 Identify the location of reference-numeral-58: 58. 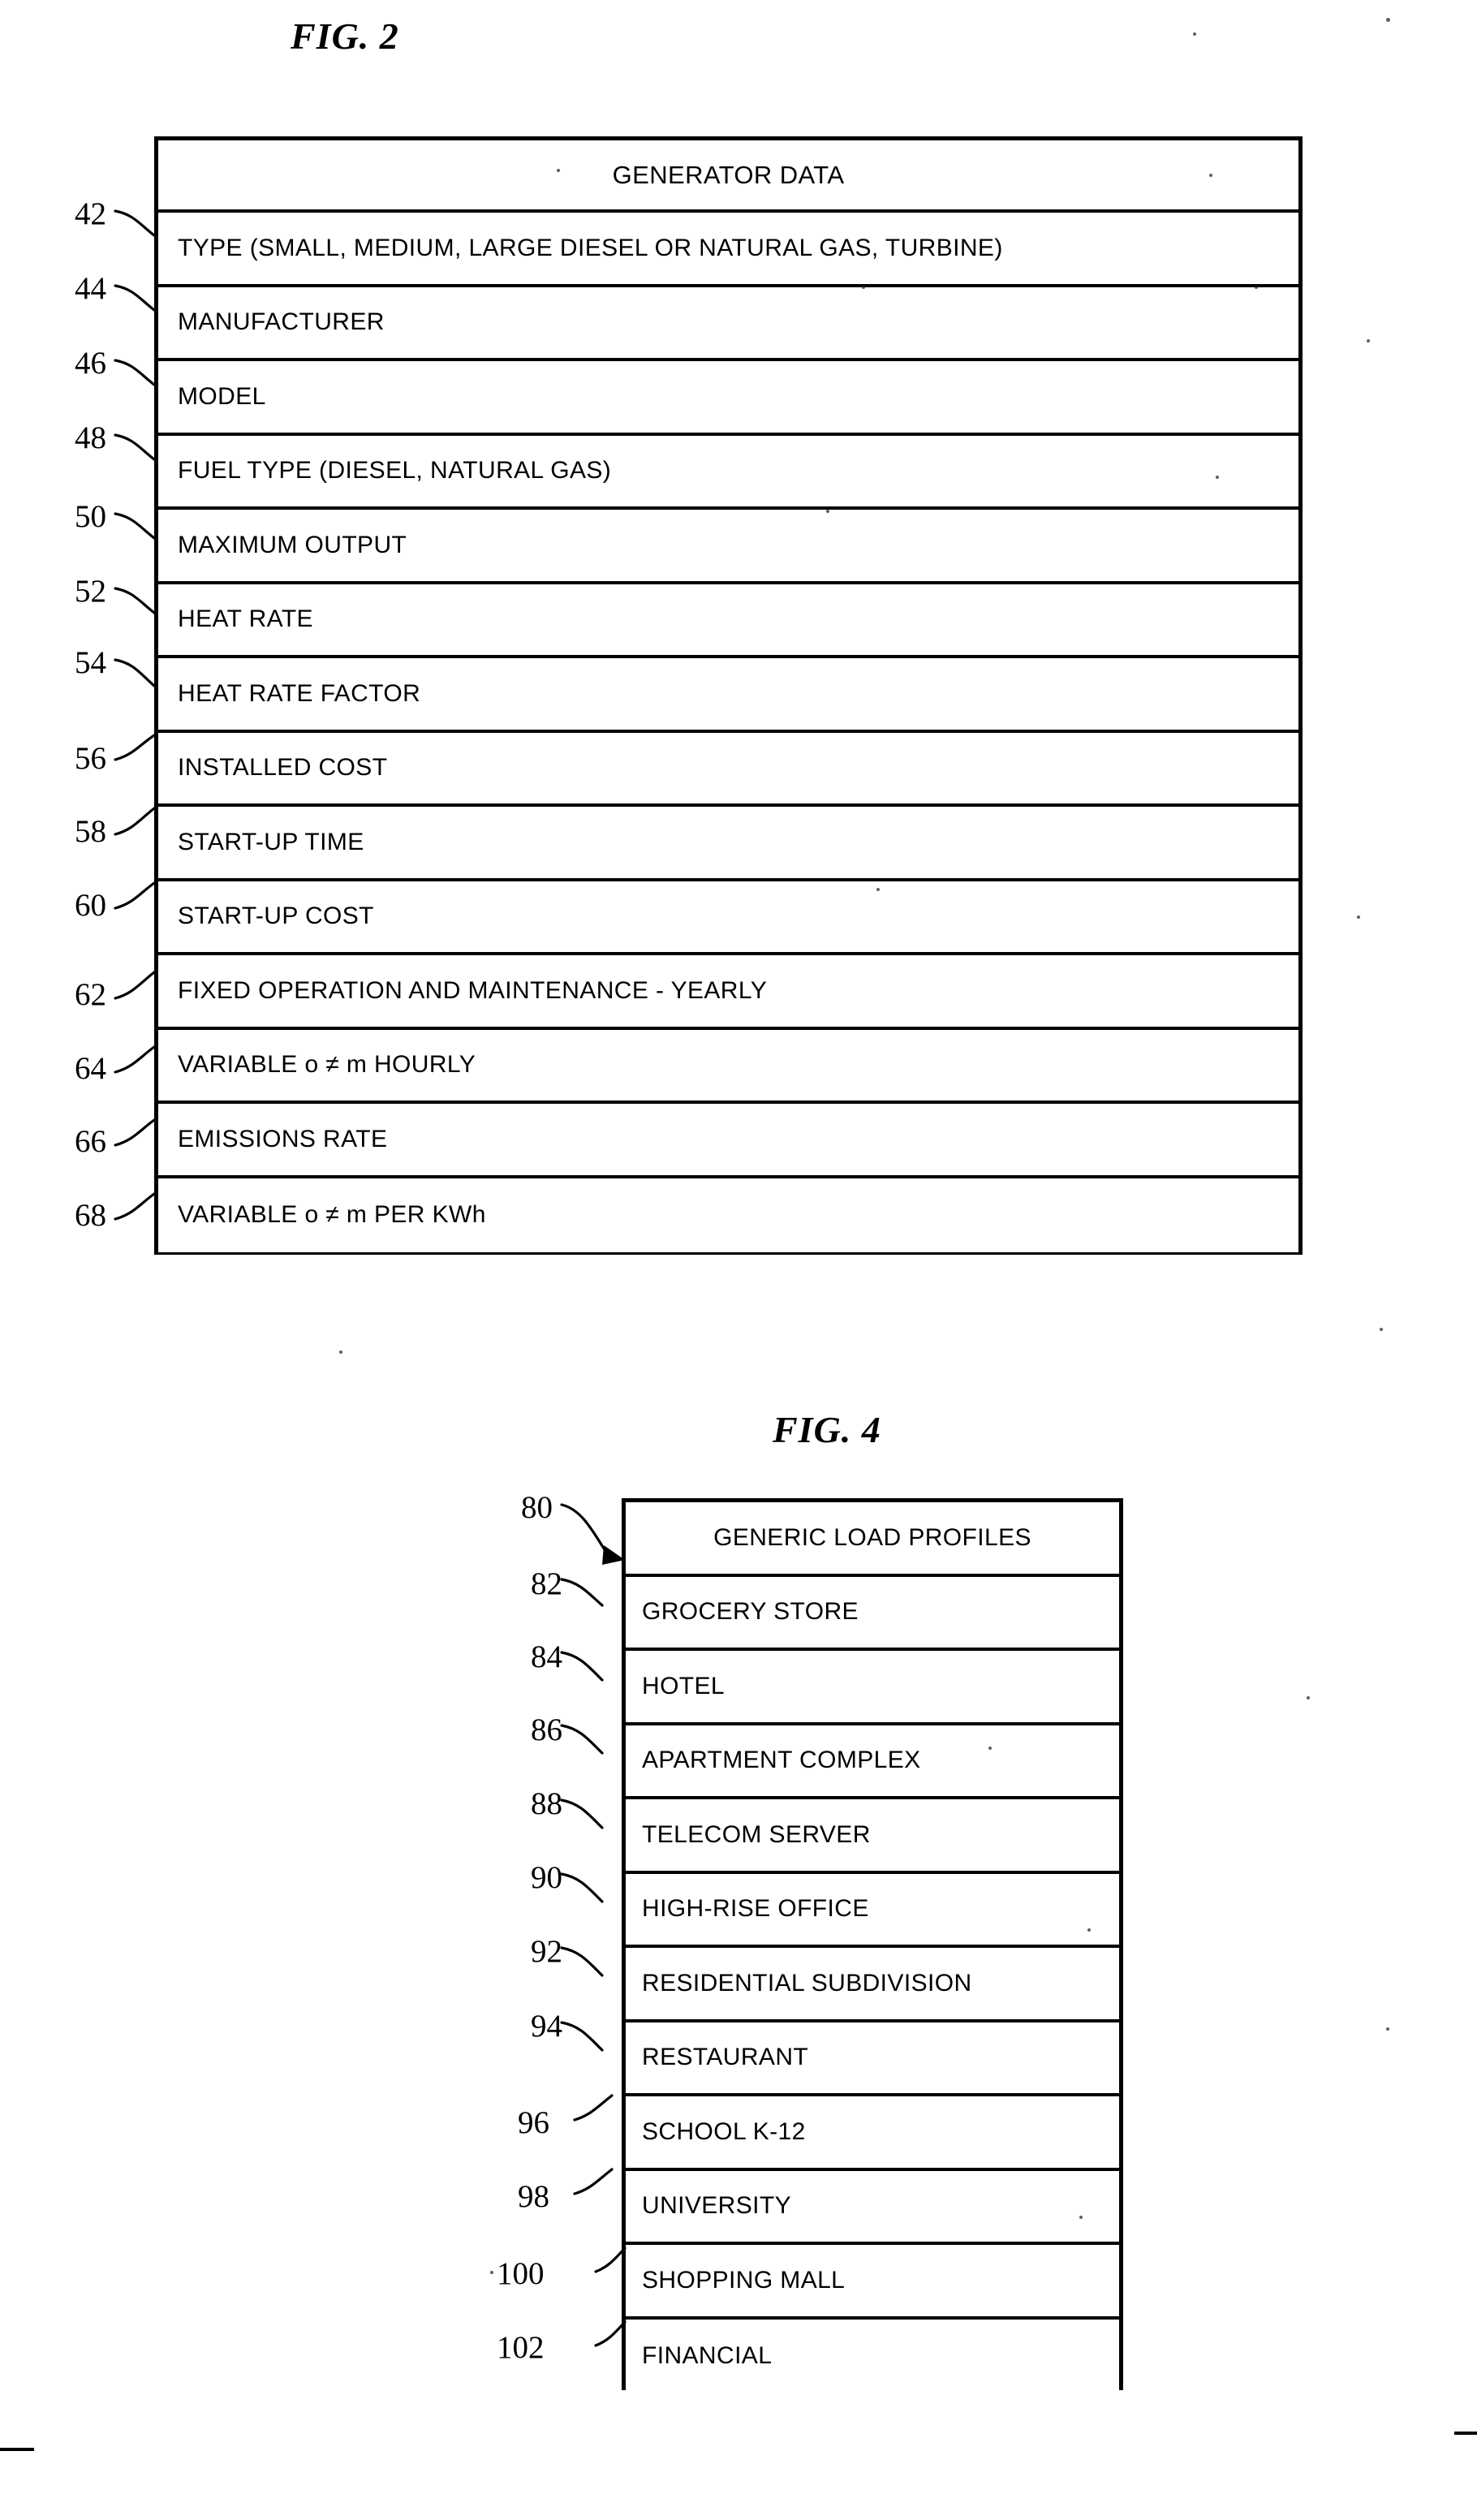
(91, 832).